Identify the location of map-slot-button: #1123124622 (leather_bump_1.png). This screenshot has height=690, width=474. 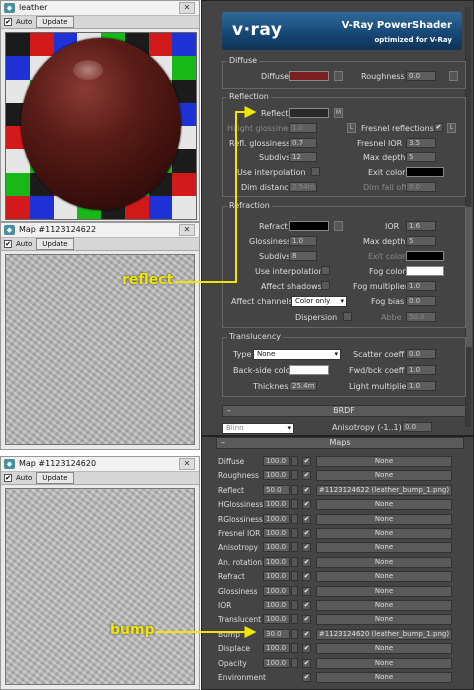
(384, 490).